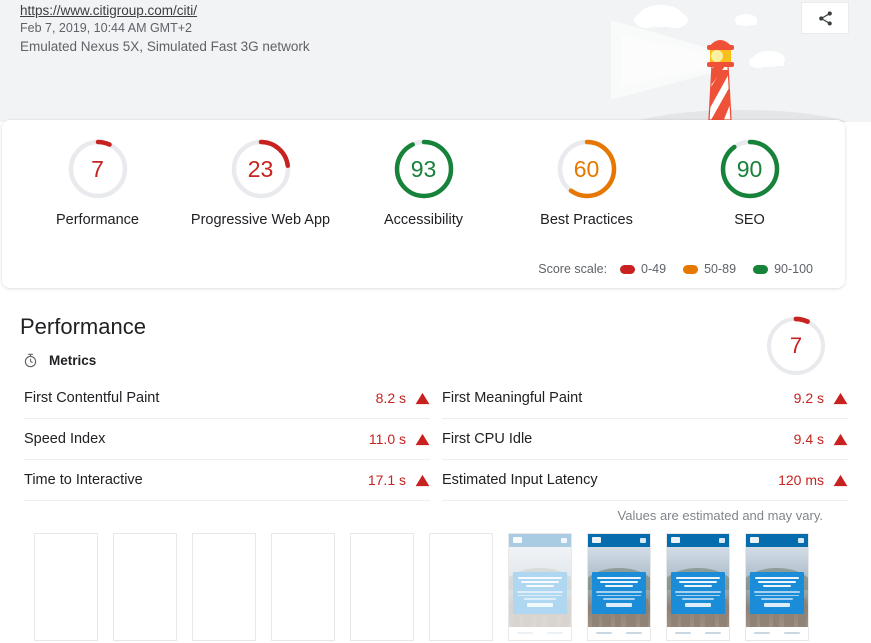  I want to click on gauge-ring: 23, so click(261, 169).